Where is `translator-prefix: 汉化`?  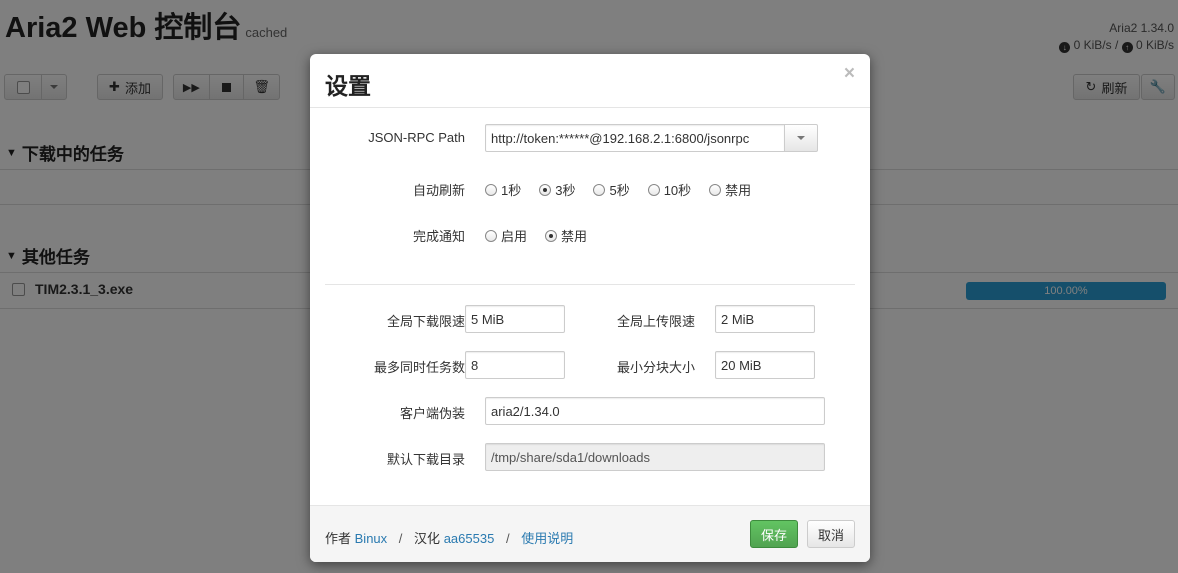
translator-prefix: 汉化 is located at coordinates (427, 538).